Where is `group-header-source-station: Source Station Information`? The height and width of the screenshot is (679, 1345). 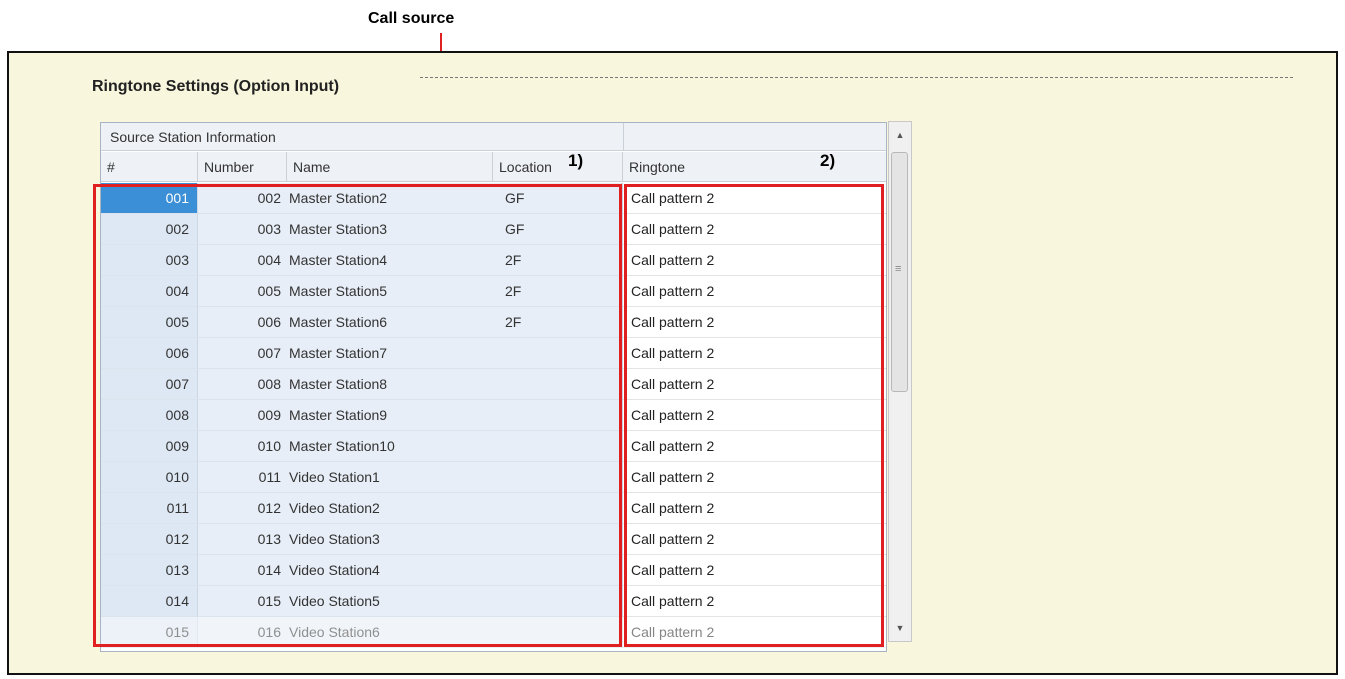
group-header-source-station: Source Station Information is located at coordinates (362, 137).